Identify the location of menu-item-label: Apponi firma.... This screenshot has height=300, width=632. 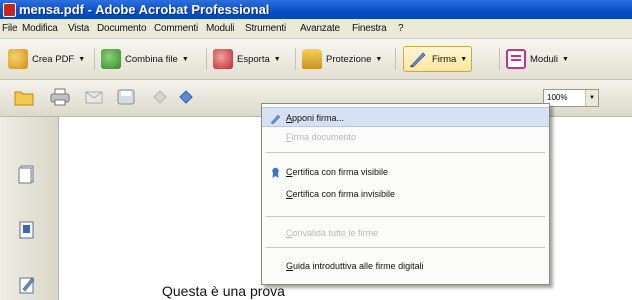
(315, 118).